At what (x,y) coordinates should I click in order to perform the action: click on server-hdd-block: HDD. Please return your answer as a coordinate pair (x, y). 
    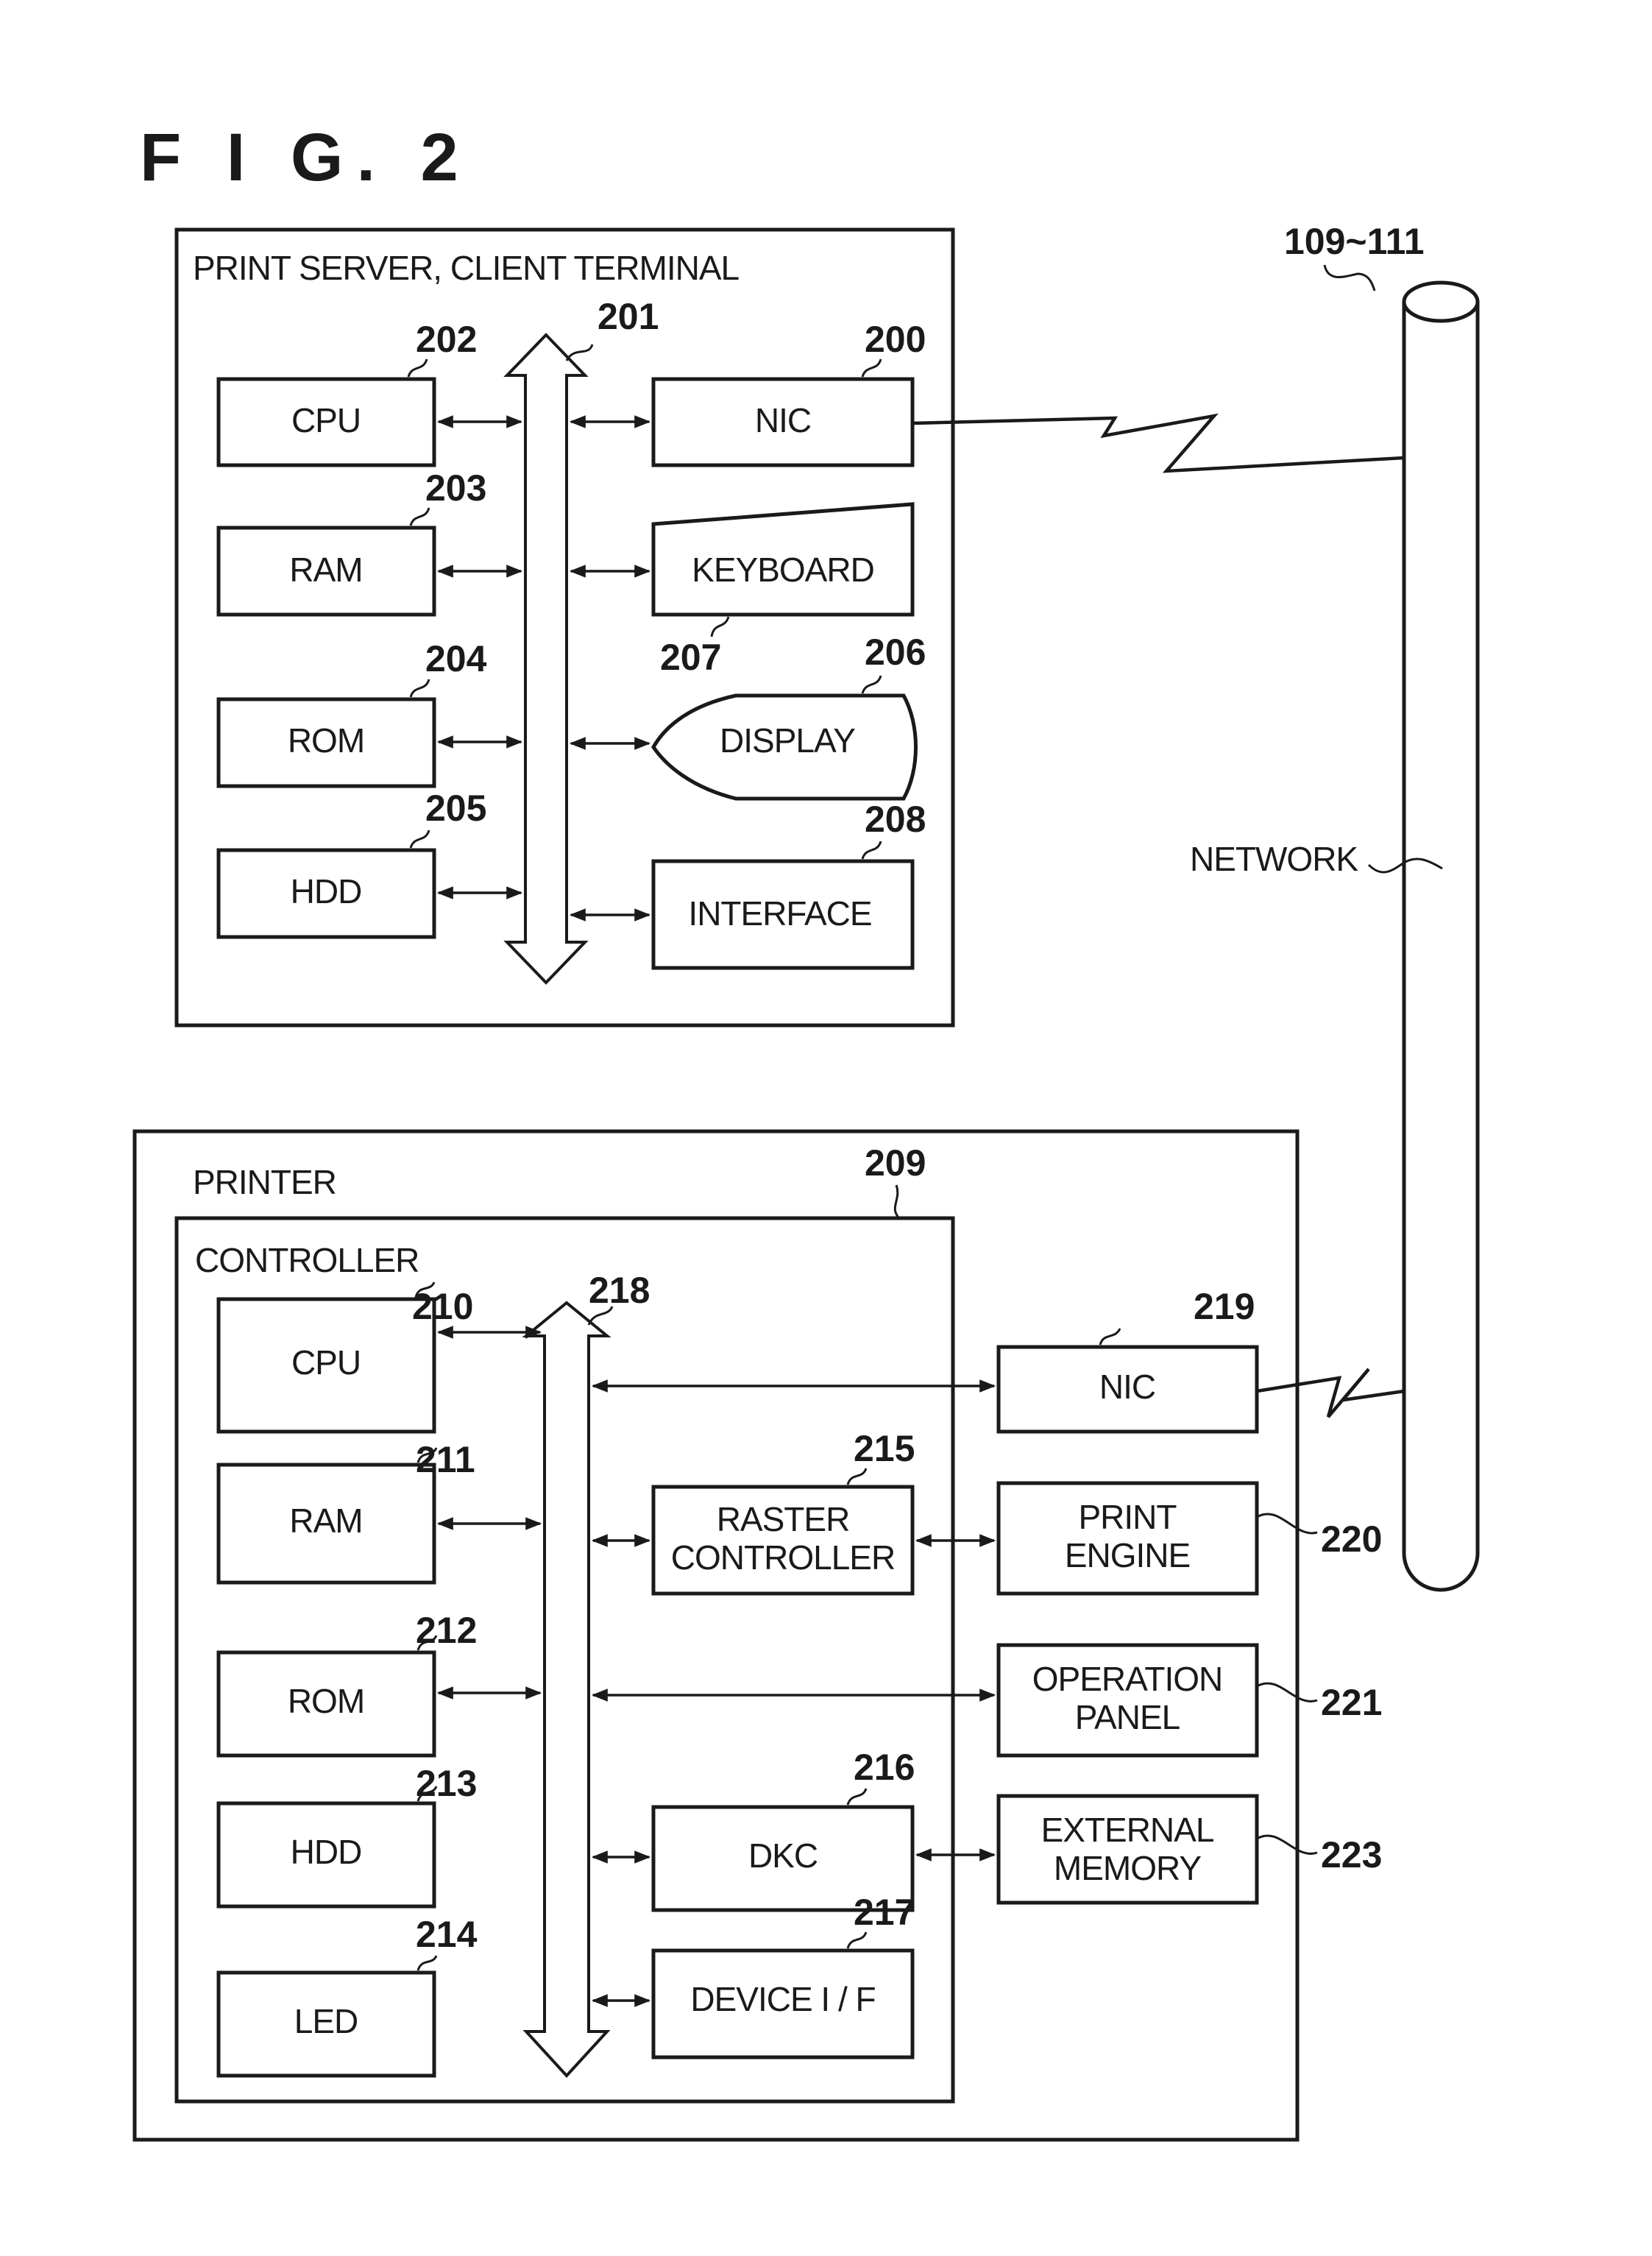
    Looking at the image, I should click on (326, 894).